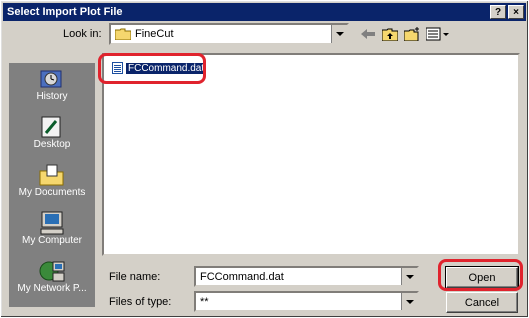 This screenshot has height=318, width=529. I want to click on help-button: ?, so click(498, 12).